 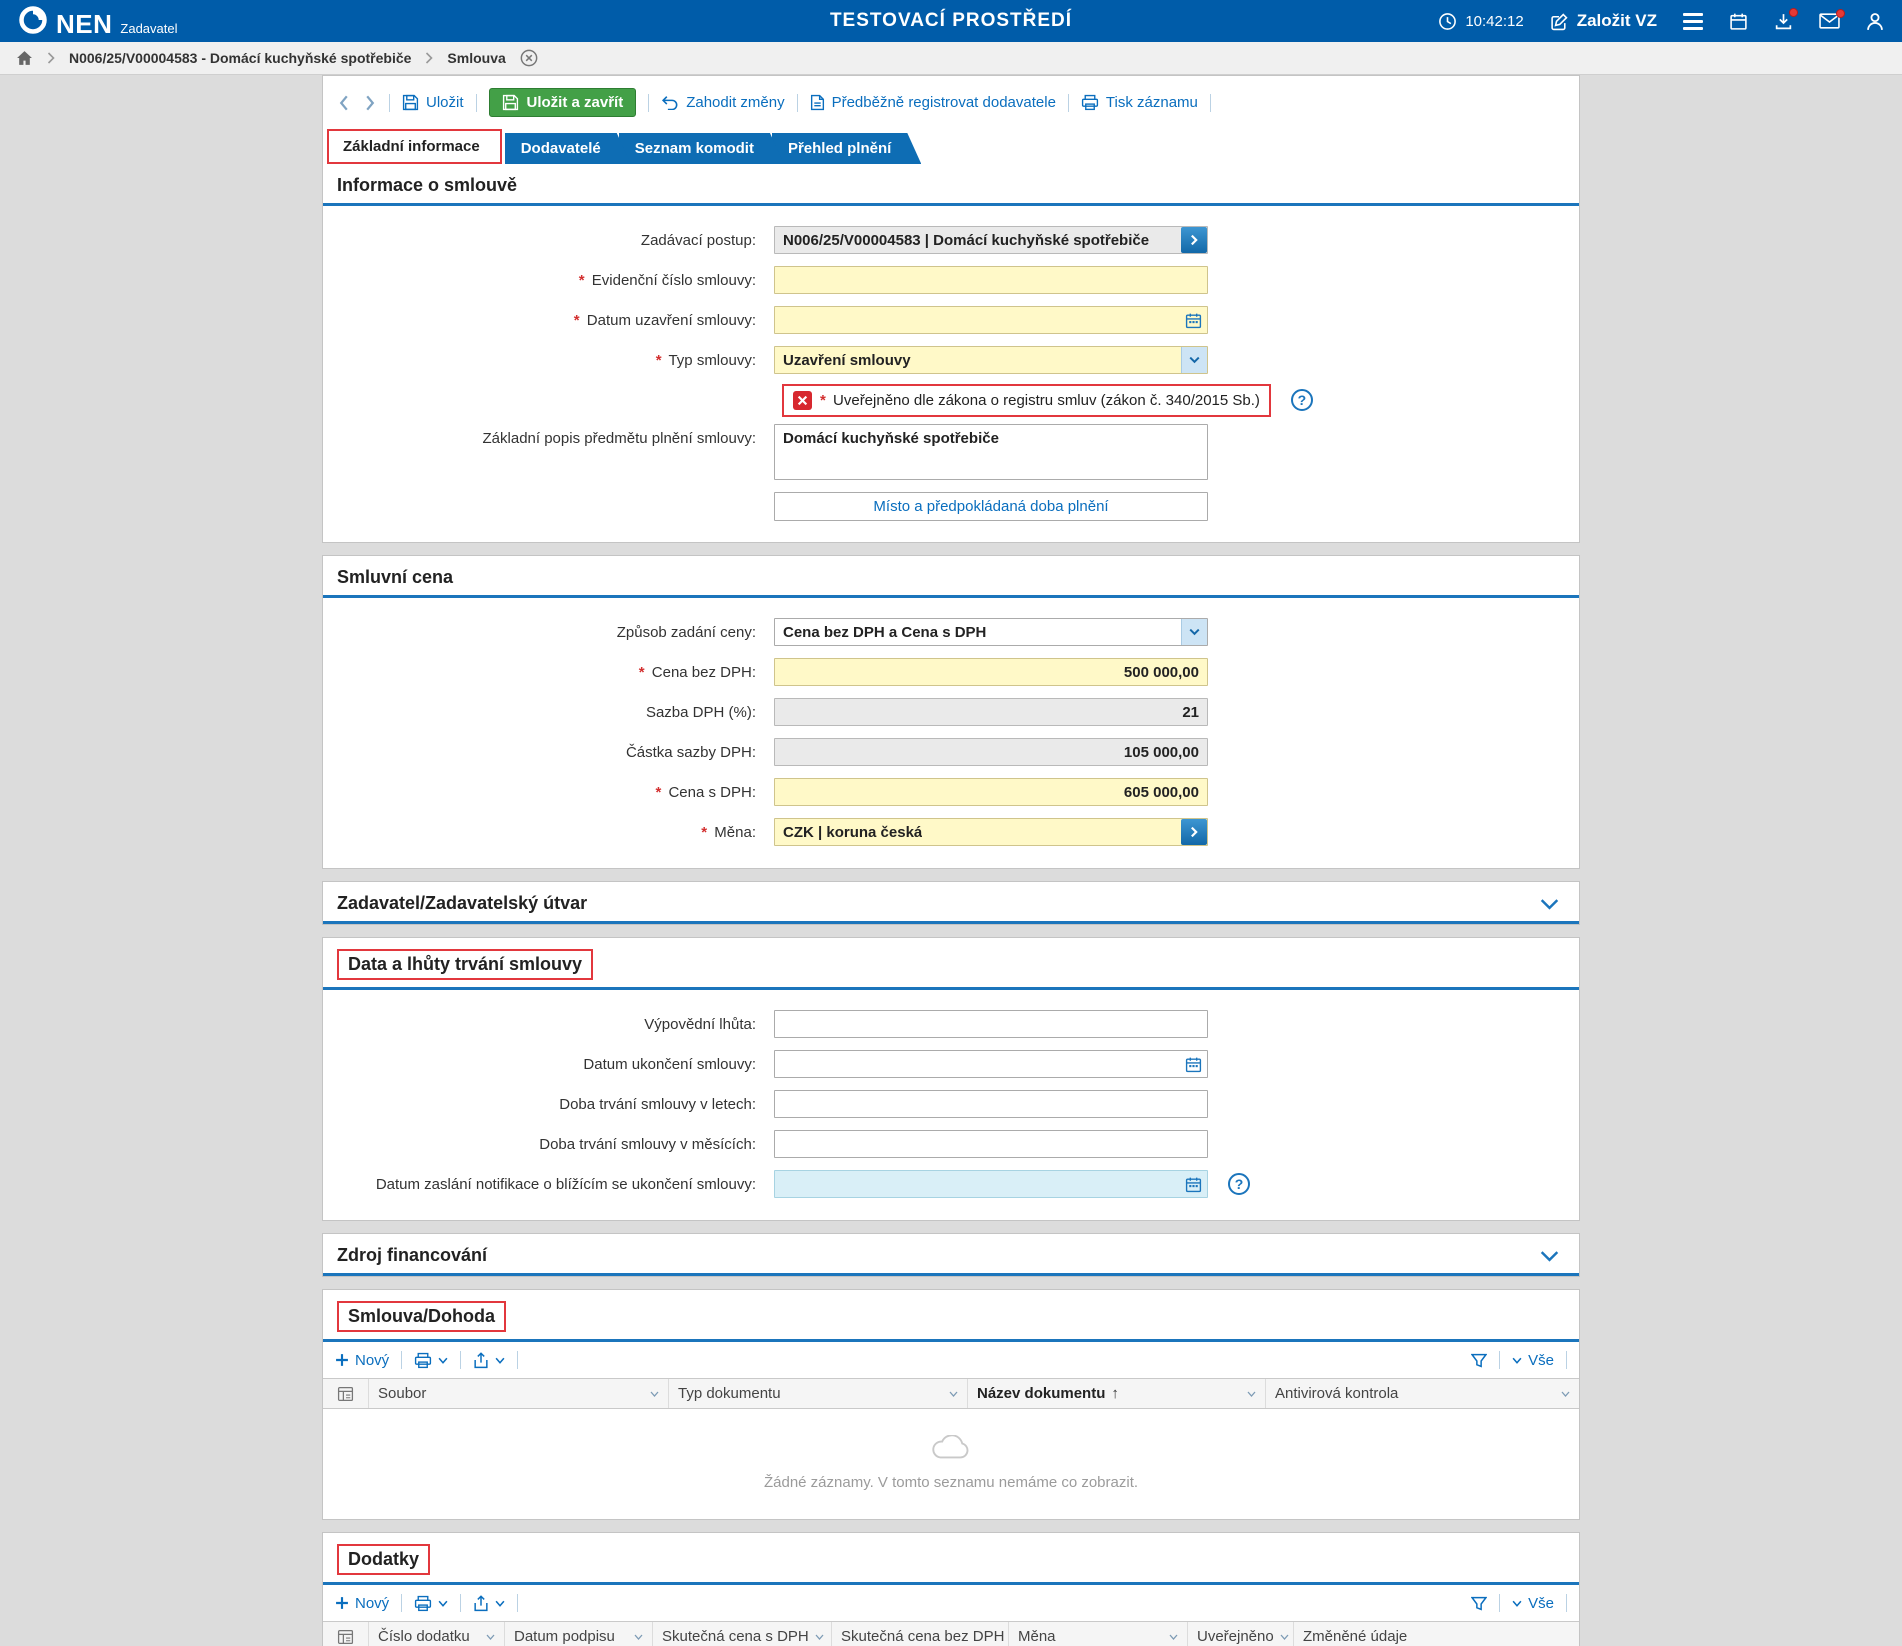 What do you see at coordinates (991, 832) in the screenshot?
I see `mena-field: CZK | koruna česká` at bounding box center [991, 832].